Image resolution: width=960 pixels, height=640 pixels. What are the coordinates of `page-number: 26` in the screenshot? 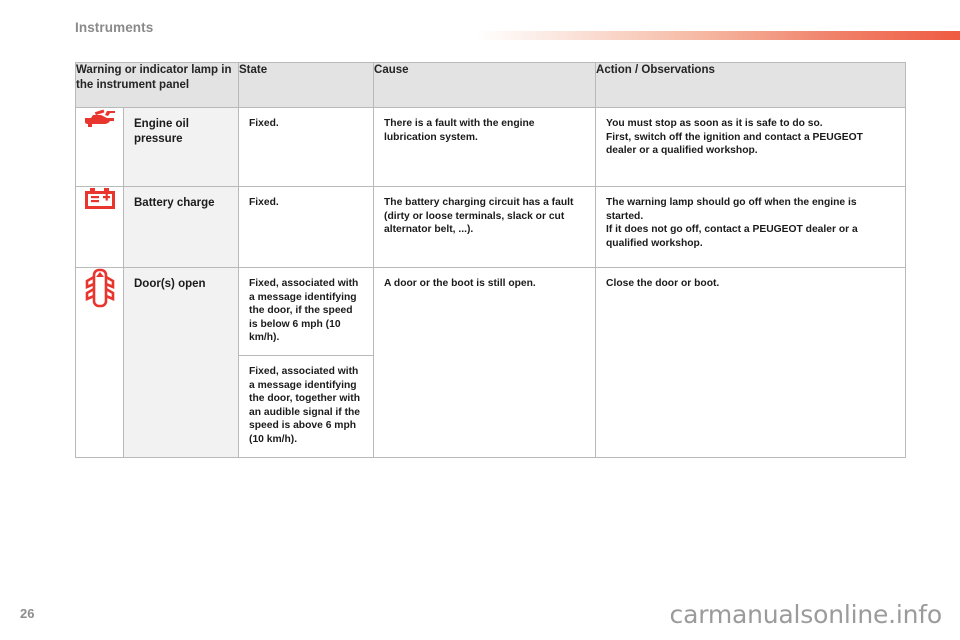 It's located at (27, 613).